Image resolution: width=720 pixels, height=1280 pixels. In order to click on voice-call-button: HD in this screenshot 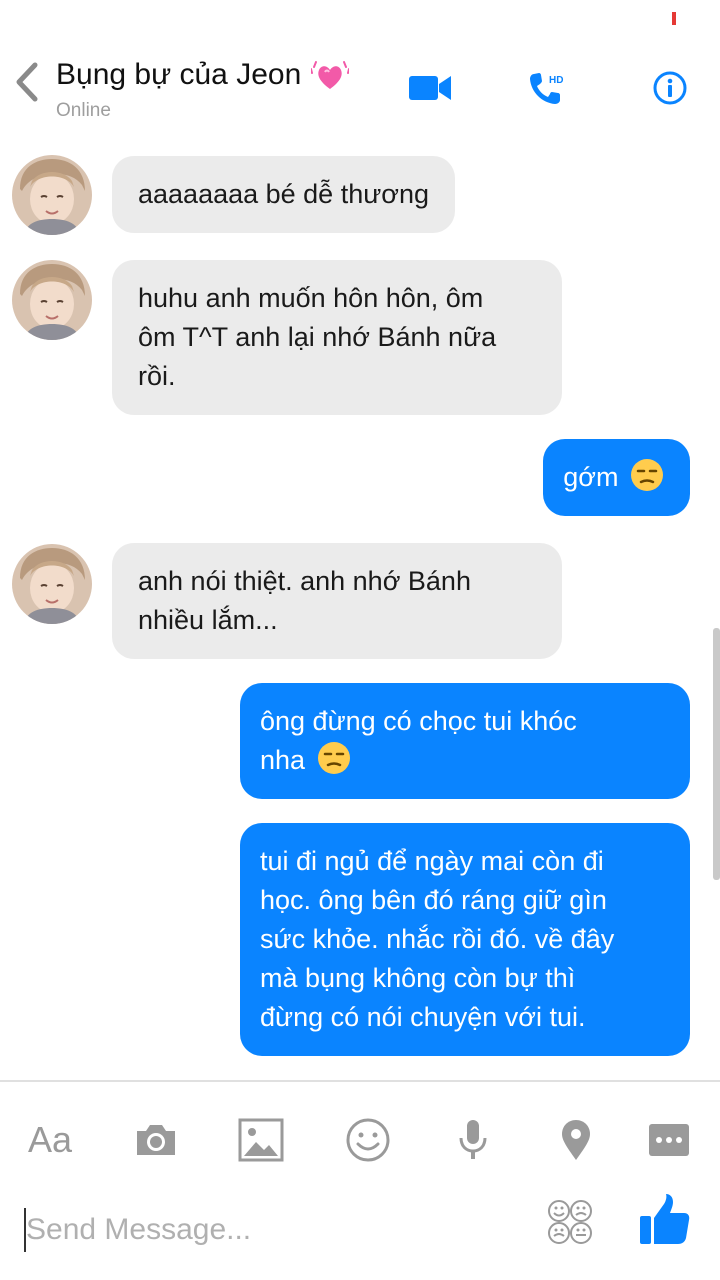, I will do `click(548, 88)`.